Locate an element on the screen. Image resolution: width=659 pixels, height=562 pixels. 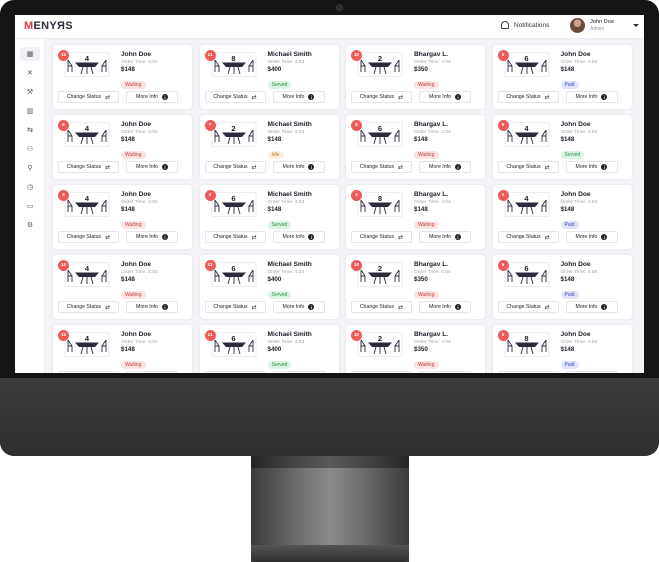
sidebar-item-message: ▭ is located at coordinates (30, 206).